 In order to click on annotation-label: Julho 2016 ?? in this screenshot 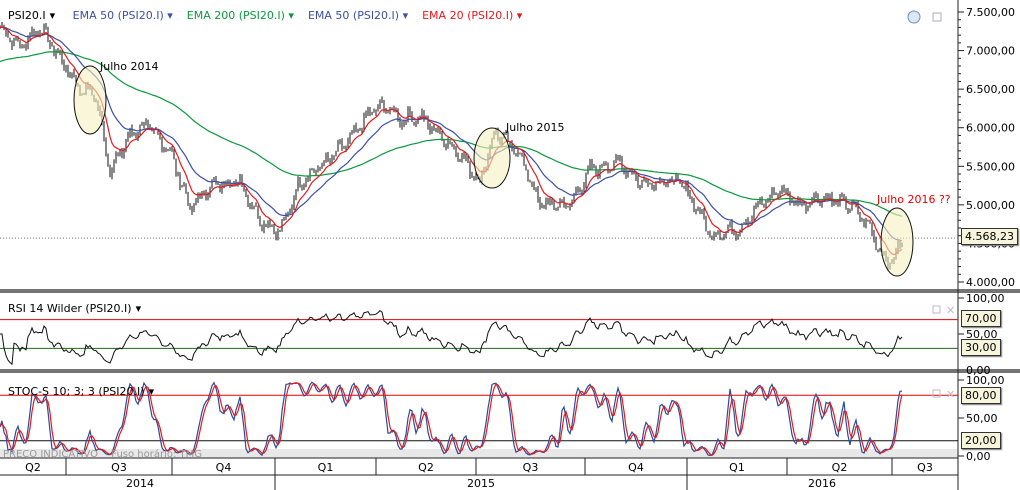, I will do `click(913, 199)`.